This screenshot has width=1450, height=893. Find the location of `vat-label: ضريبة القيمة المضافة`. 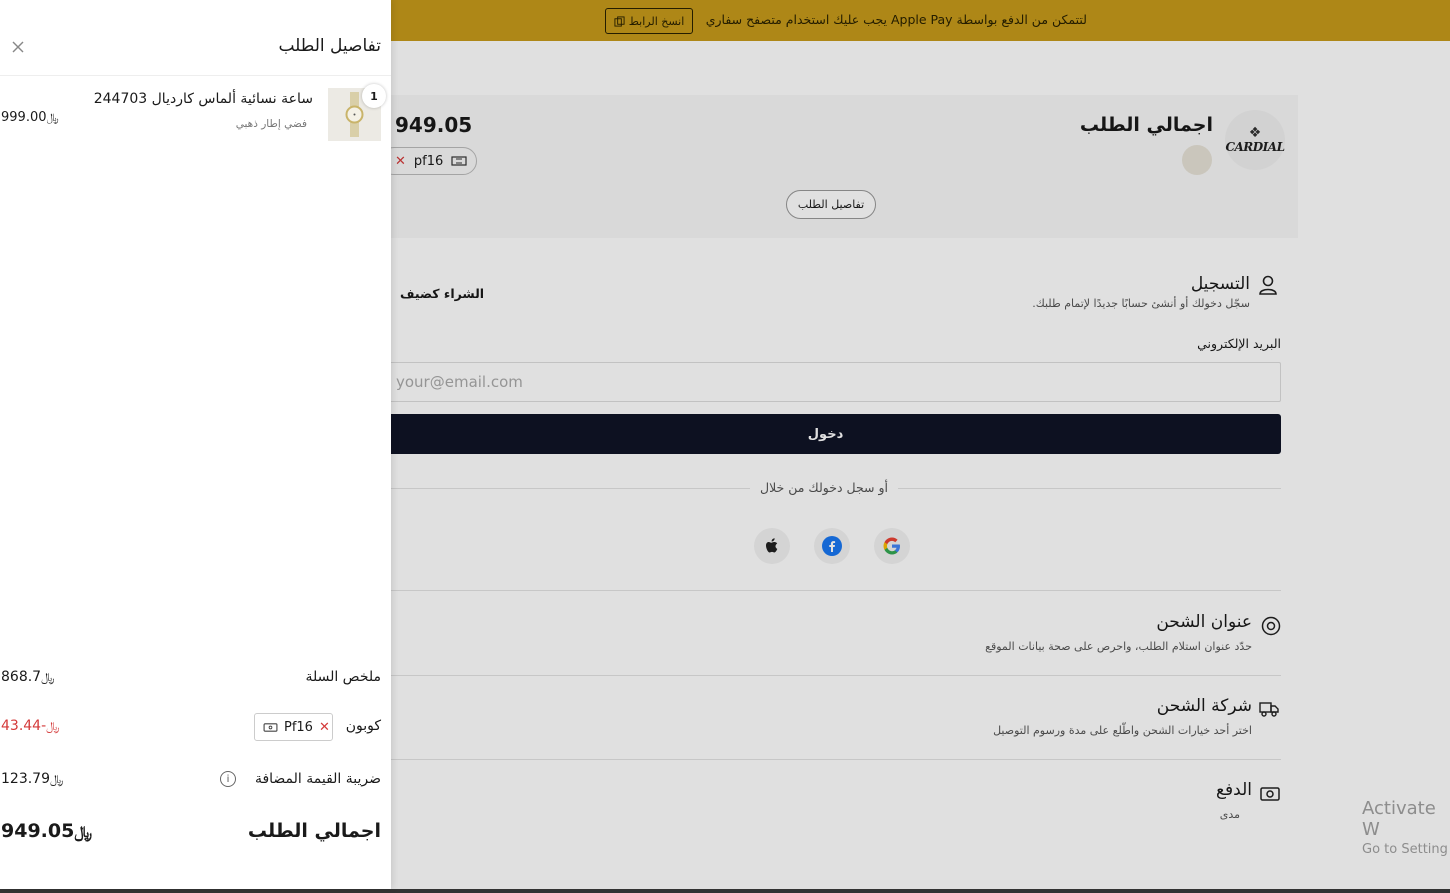

vat-label: ضريبة القيمة المضافة is located at coordinates (317, 779).